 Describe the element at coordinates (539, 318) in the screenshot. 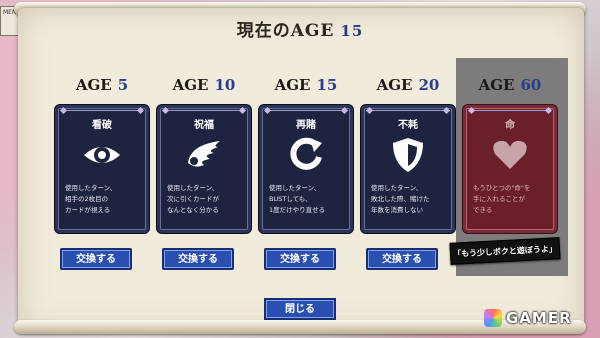

I see `gamer-logo-text: GAMER` at that location.